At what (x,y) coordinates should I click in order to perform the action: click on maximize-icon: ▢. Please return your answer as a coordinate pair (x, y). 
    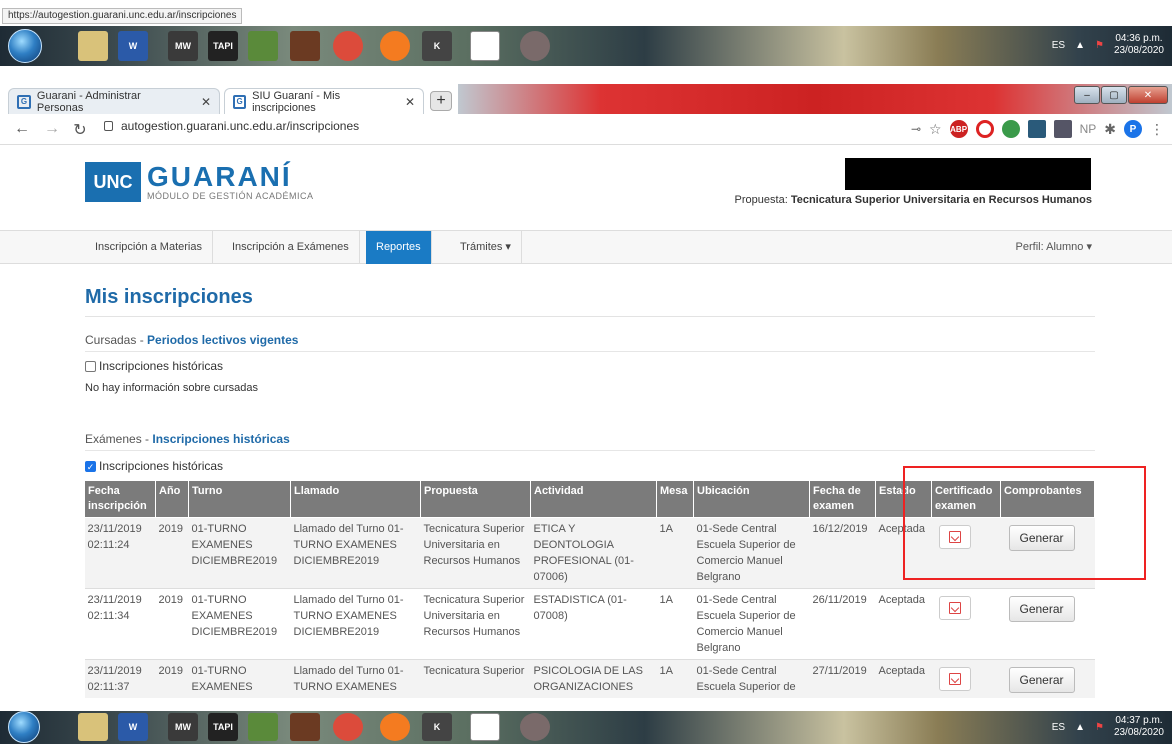
    Looking at the image, I should click on (1114, 95).